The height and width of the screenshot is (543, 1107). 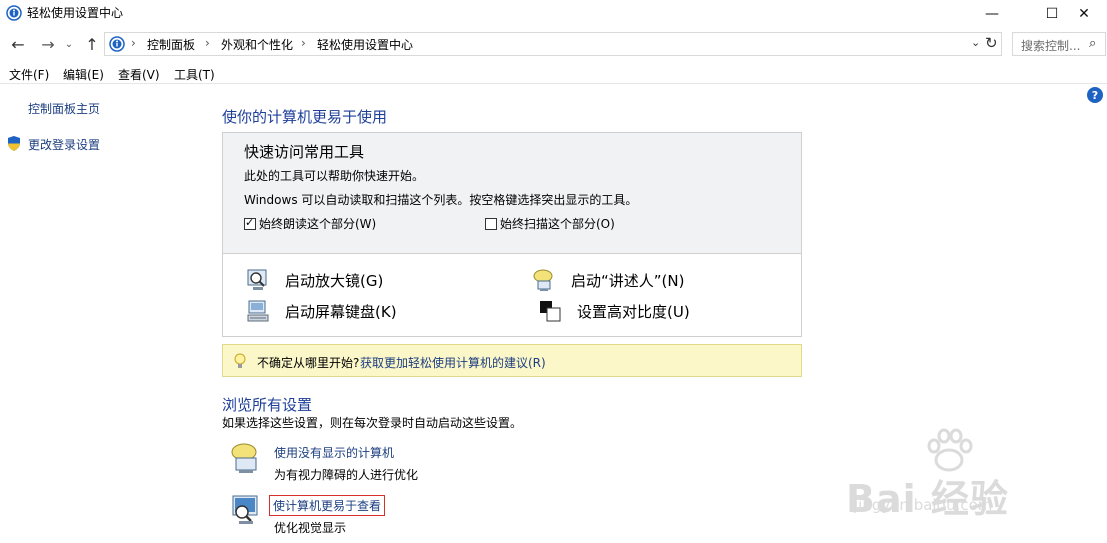 I want to click on title-bar: 轻松使用设置中心 — ☐ ✕, so click(x=553, y=14).